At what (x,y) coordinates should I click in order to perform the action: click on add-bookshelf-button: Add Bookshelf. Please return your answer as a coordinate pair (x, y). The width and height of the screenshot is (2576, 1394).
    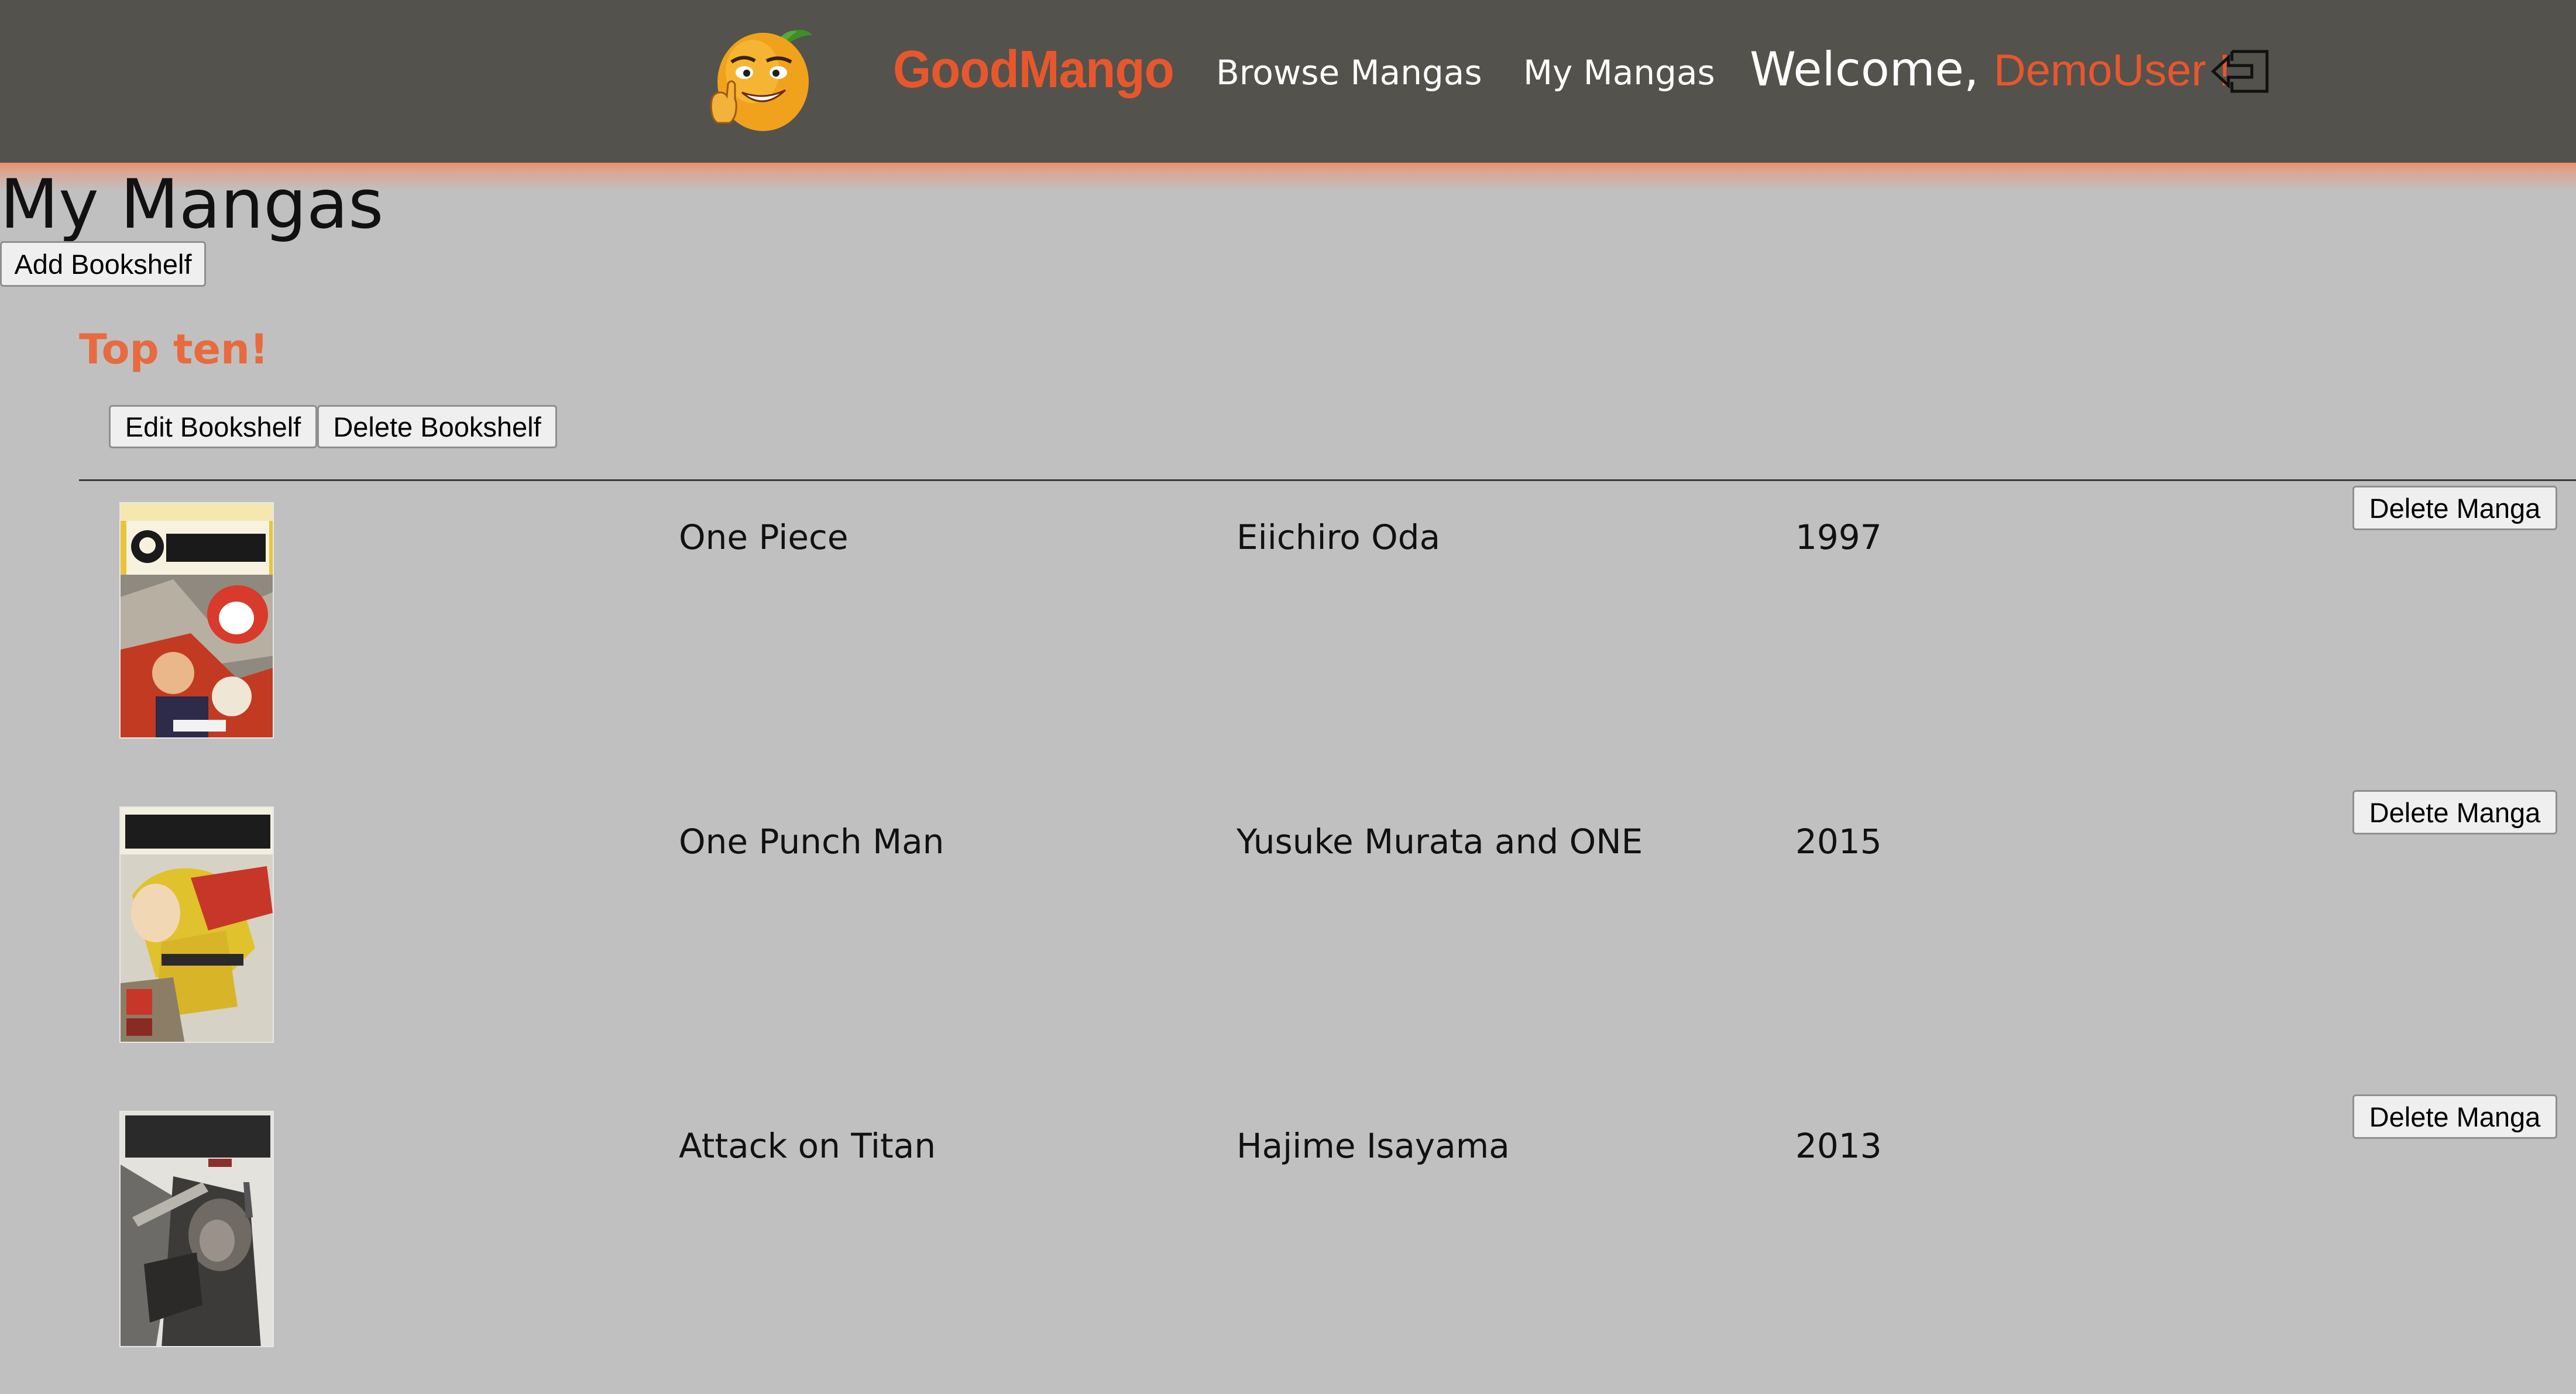
    Looking at the image, I should click on (103, 264).